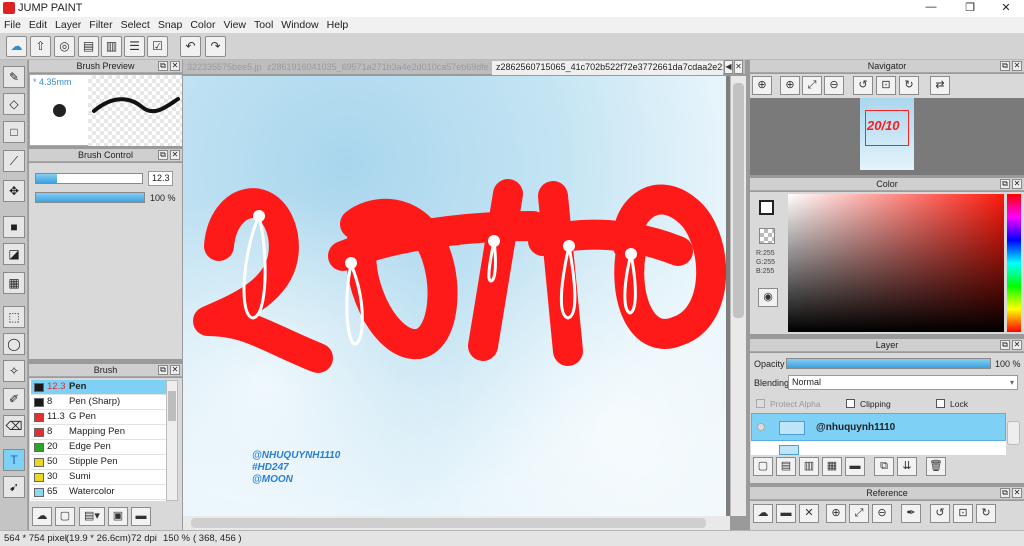 The image size is (1024, 546). Describe the element at coordinates (884, 466) in the screenshot. I see `duplicate-layer-icon: ⧉` at that location.